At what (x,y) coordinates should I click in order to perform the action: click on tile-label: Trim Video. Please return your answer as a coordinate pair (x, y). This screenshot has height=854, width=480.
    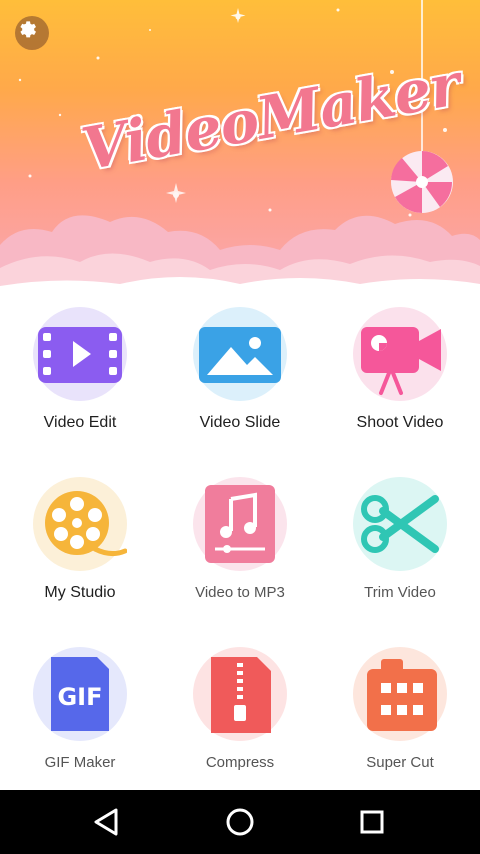
    Looking at the image, I should click on (400, 592).